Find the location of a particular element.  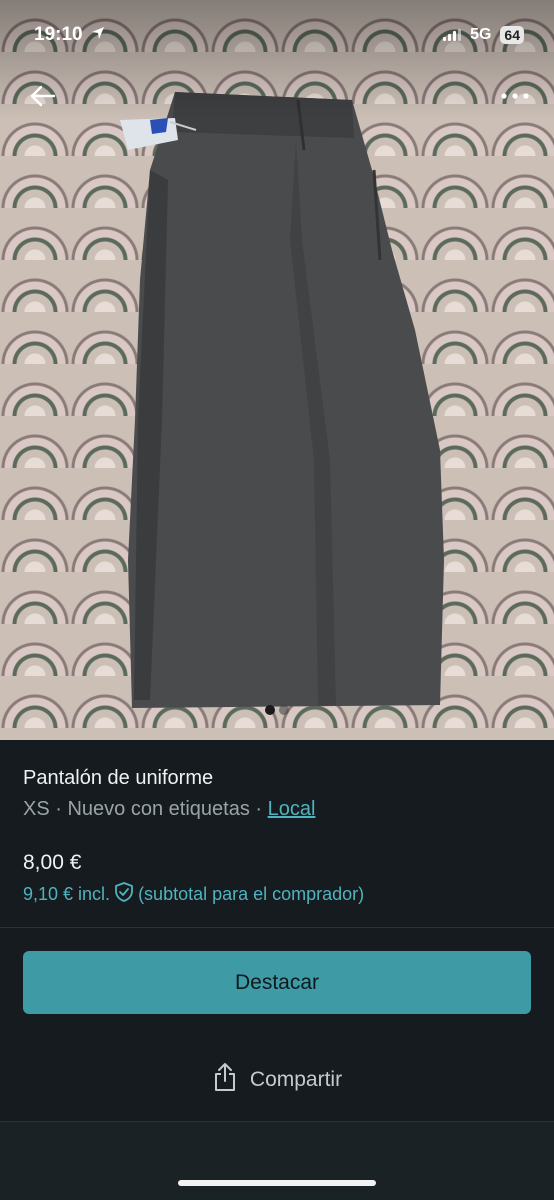

share-icon is located at coordinates (225, 1080).